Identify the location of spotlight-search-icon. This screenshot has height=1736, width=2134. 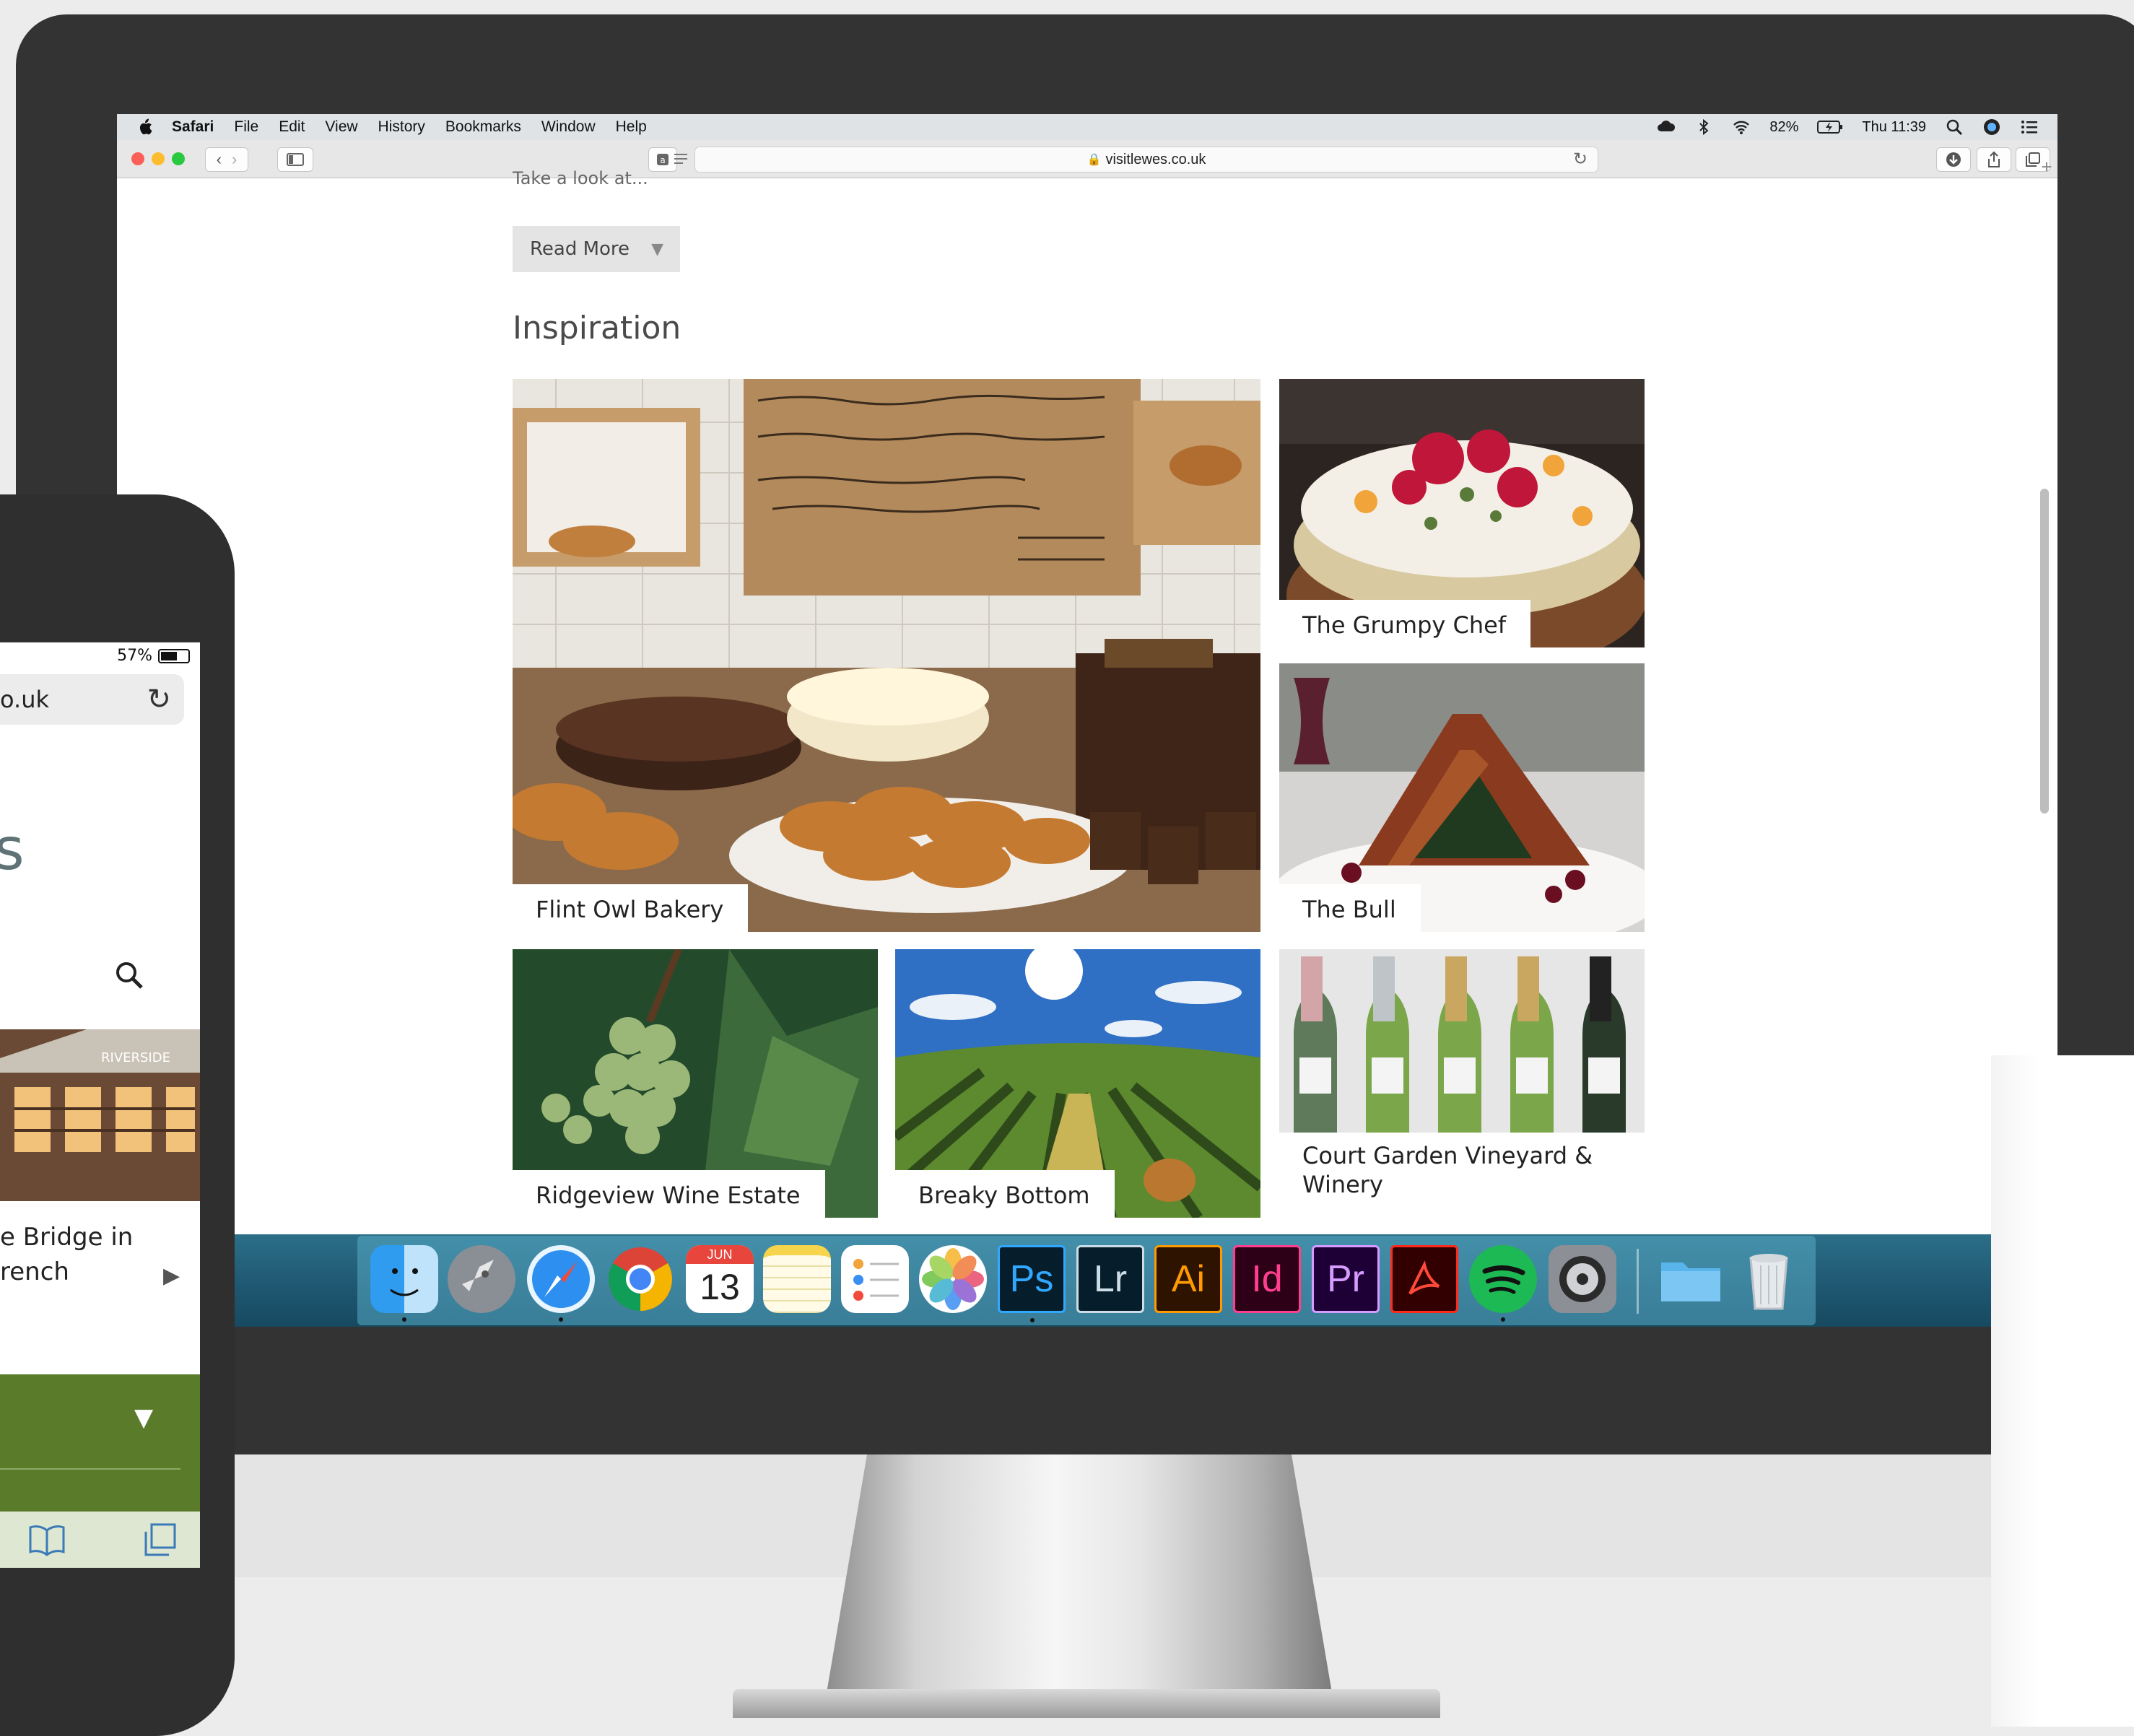
(1954, 127).